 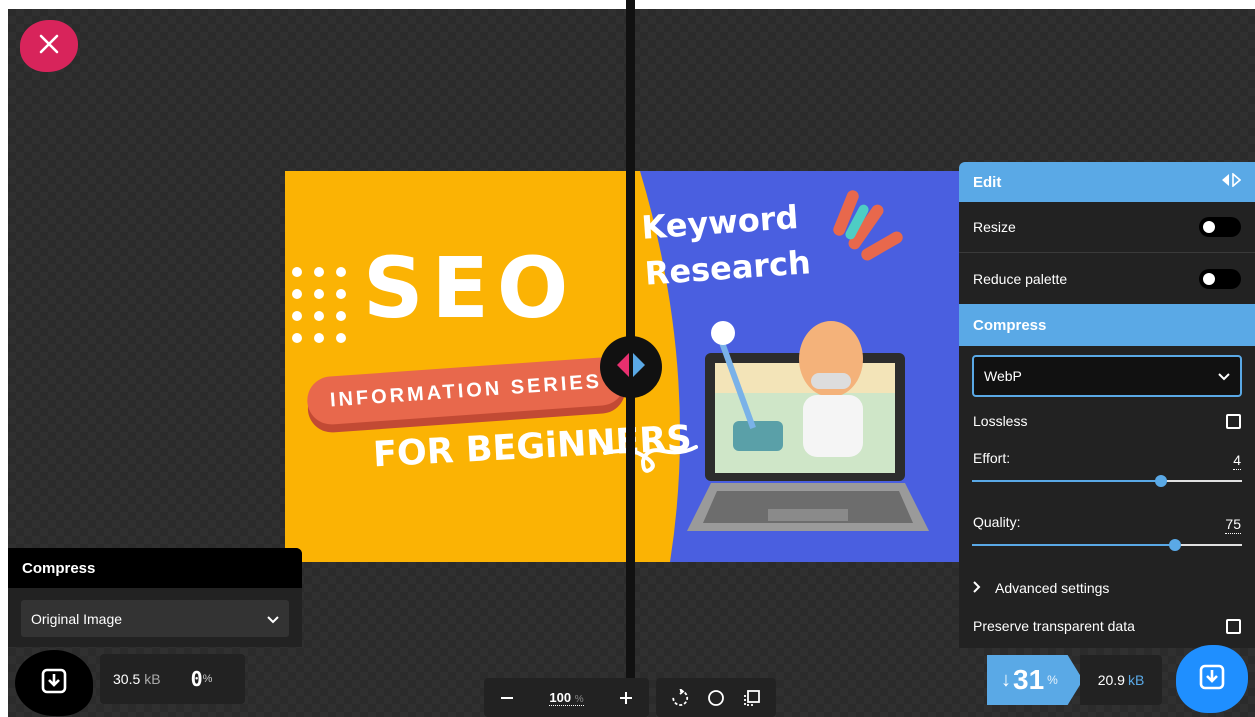 I want to click on preserve-transparent-row: Preserve transparent data, so click(x=1107, y=626).